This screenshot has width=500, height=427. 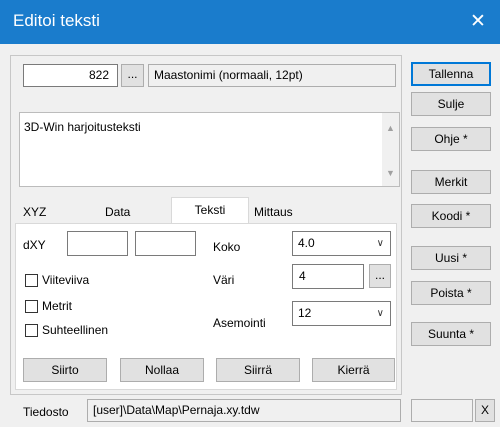 I want to click on vari-field: 4, so click(x=328, y=276).